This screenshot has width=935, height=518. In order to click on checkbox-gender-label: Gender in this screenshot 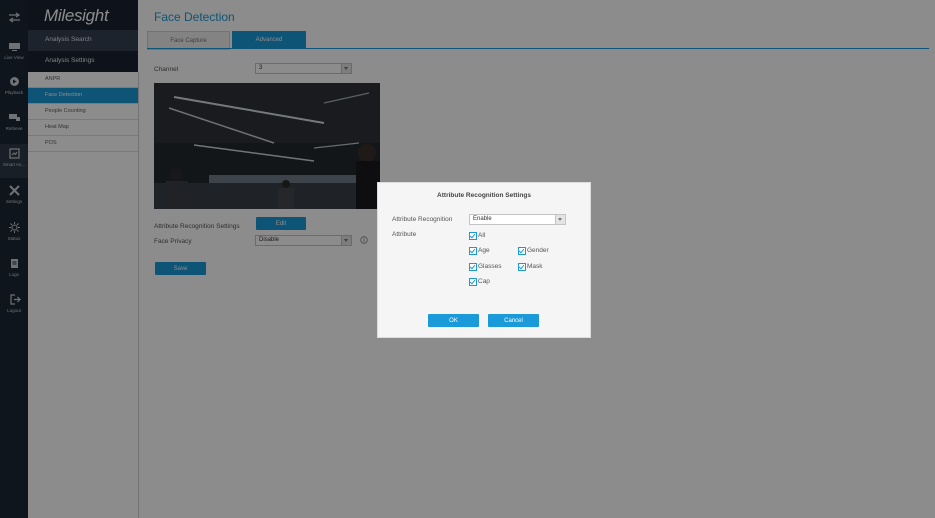, I will do `click(538, 250)`.